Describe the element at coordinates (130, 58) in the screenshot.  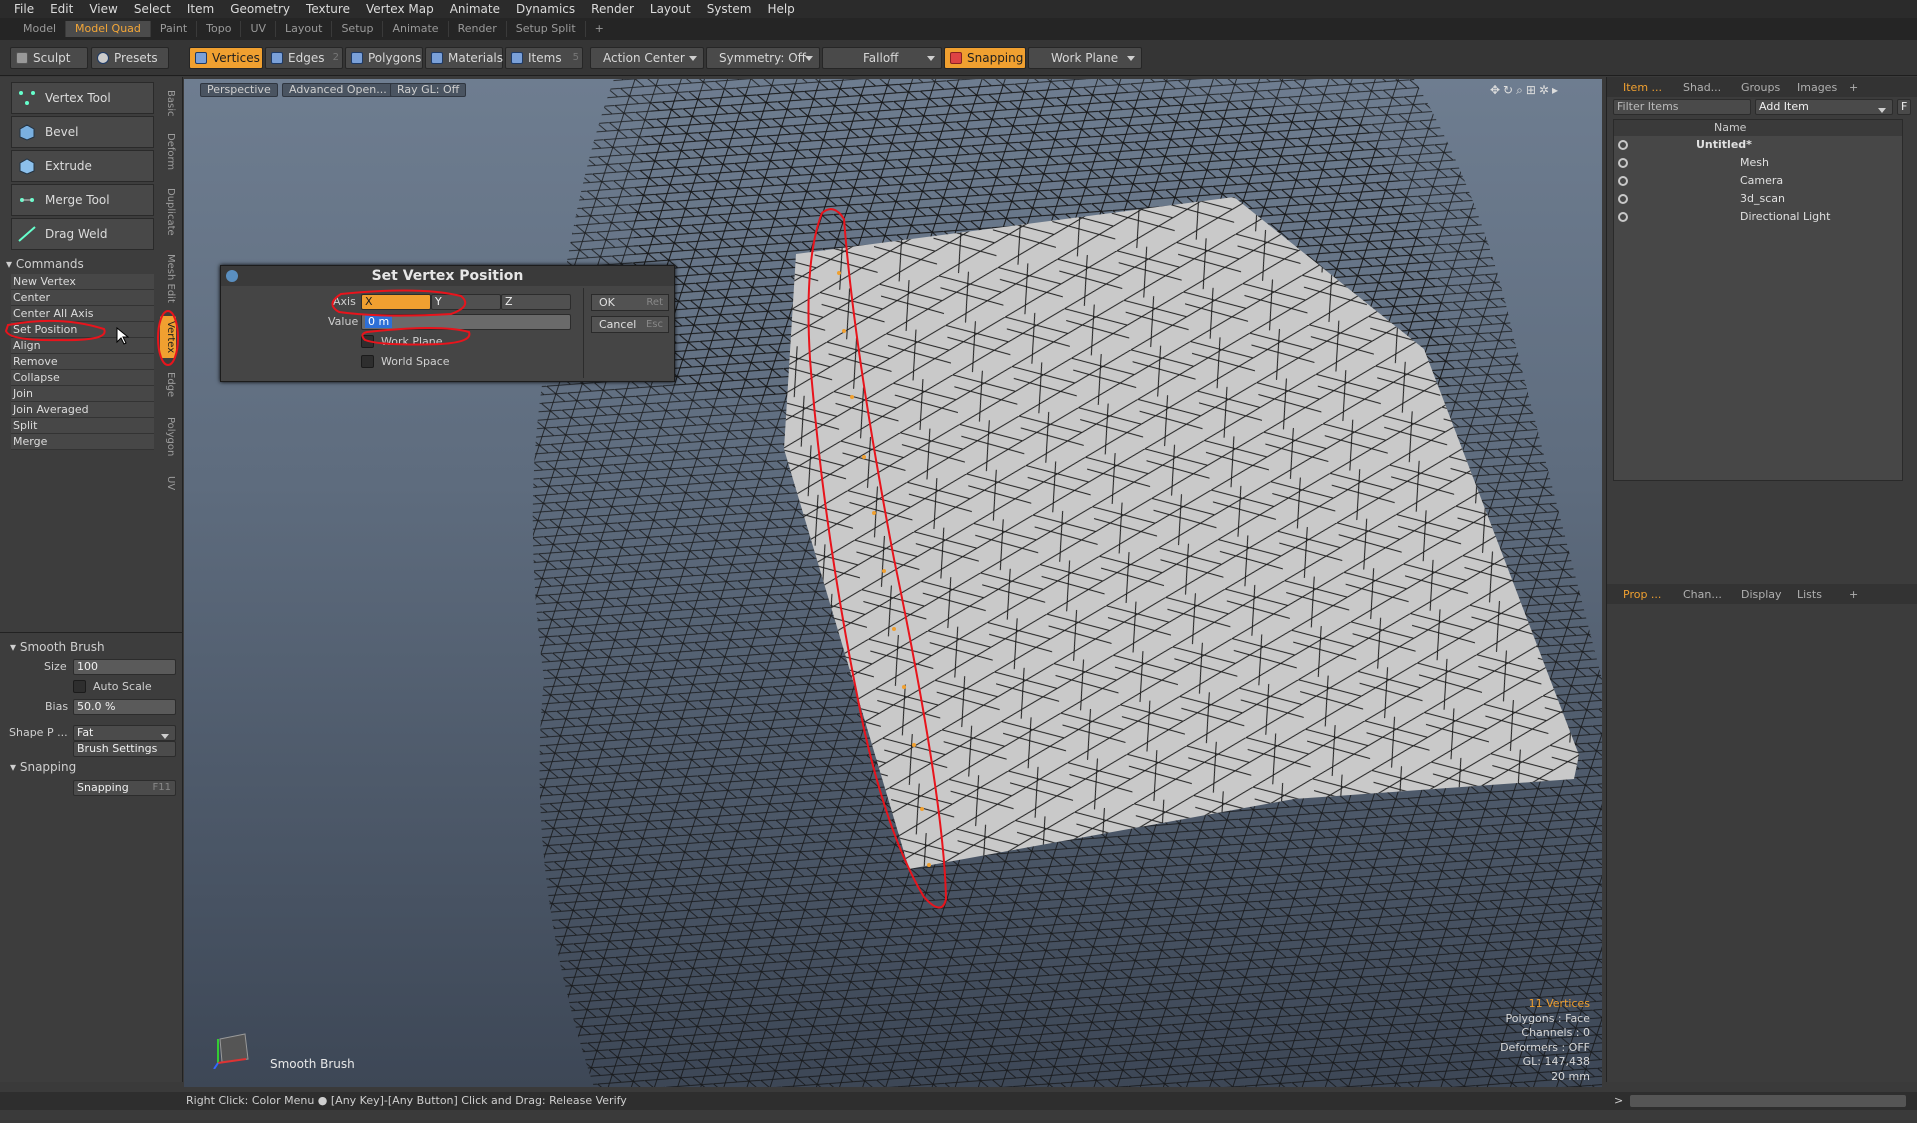
I see `presets-button: Presets` at that location.